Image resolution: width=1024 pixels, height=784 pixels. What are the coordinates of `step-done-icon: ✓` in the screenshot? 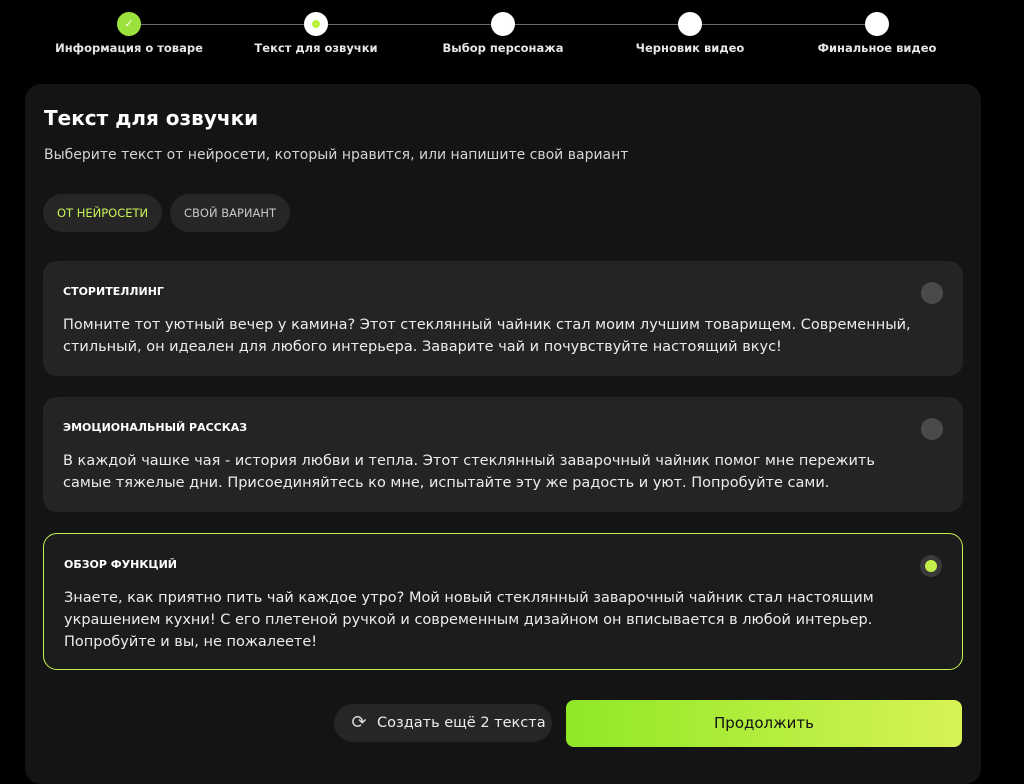 It's located at (129, 24).